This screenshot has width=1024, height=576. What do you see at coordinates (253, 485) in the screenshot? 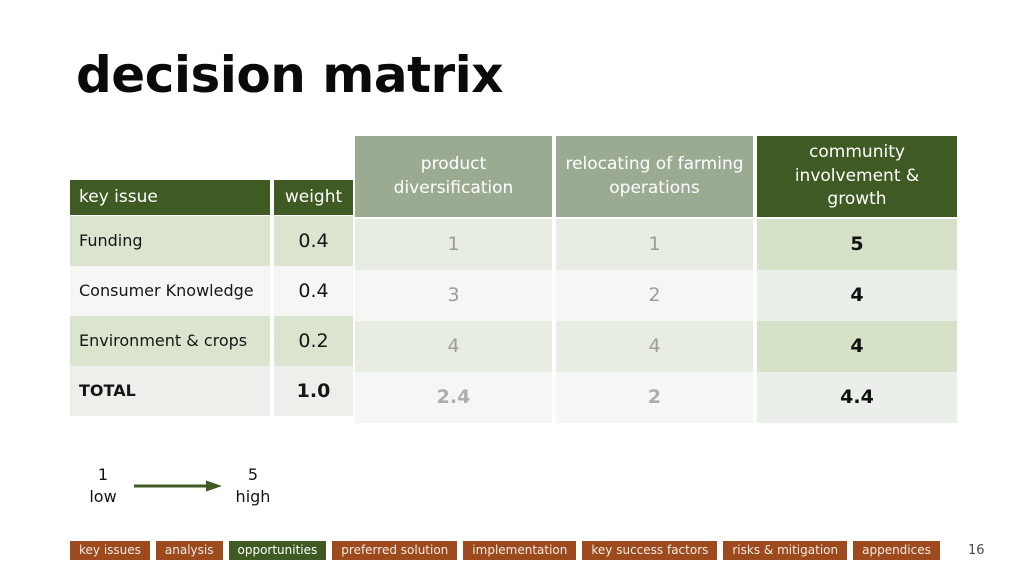
I see `legend-high: 5 high` at bounding box center [253, 485].